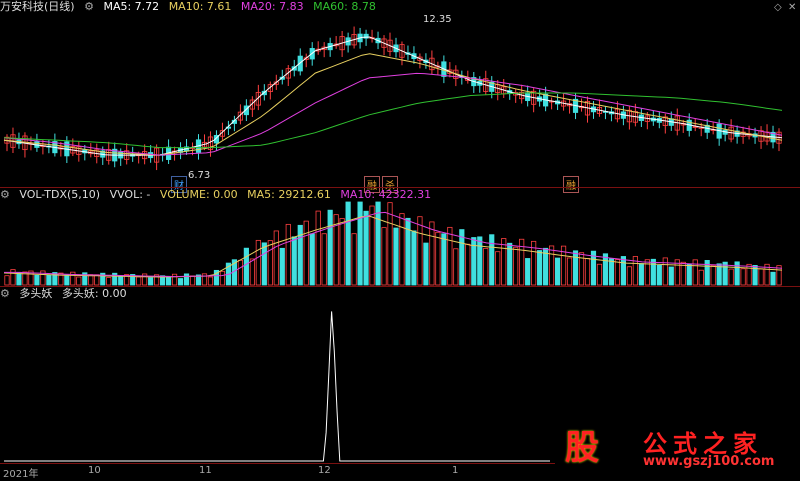 This screenshot has width=800, height=481. I want to click on site-logo: 股 公式之家 www.gszj100.com, so click(675, 445).